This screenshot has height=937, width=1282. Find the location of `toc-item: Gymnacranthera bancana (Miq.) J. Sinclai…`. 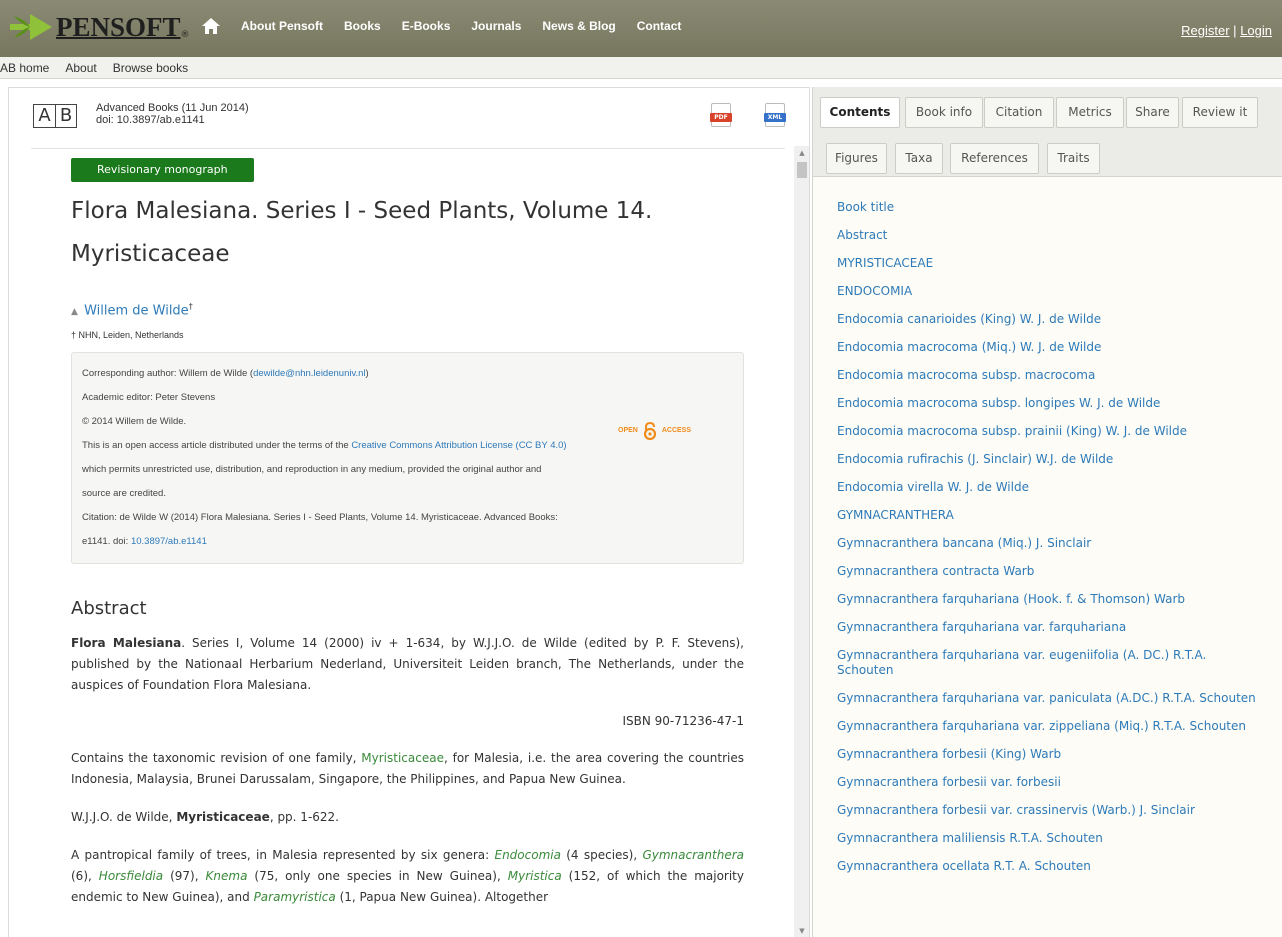

toc-item: Gymnacranthera bancana (Miq.) J. Sinclai… is located at coordinates (1047, 543).